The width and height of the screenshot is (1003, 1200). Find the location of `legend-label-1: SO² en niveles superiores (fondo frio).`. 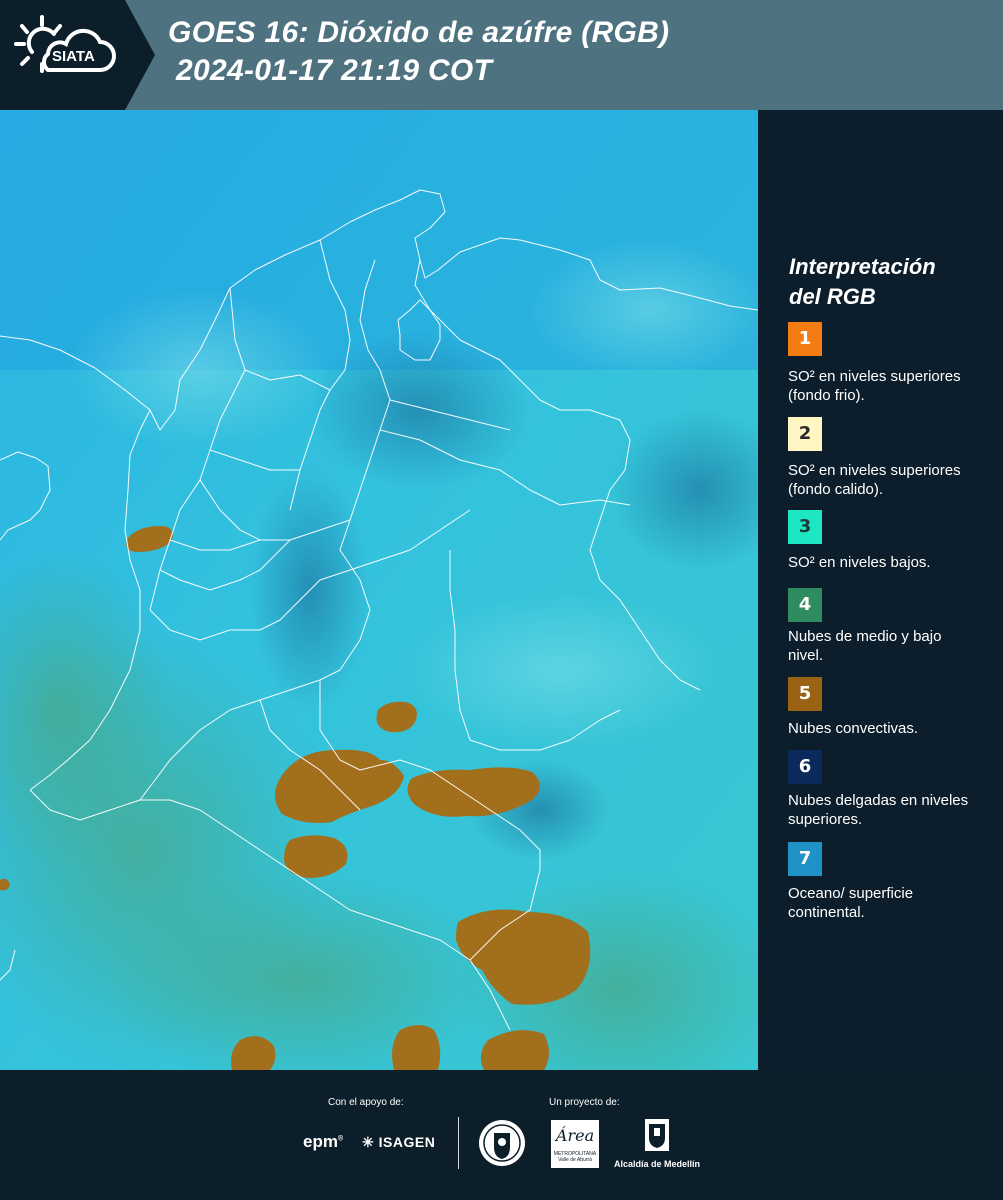

legend-label-1: SO² en niveles superiores (fondo frio). is located at coordinates (874, 386).